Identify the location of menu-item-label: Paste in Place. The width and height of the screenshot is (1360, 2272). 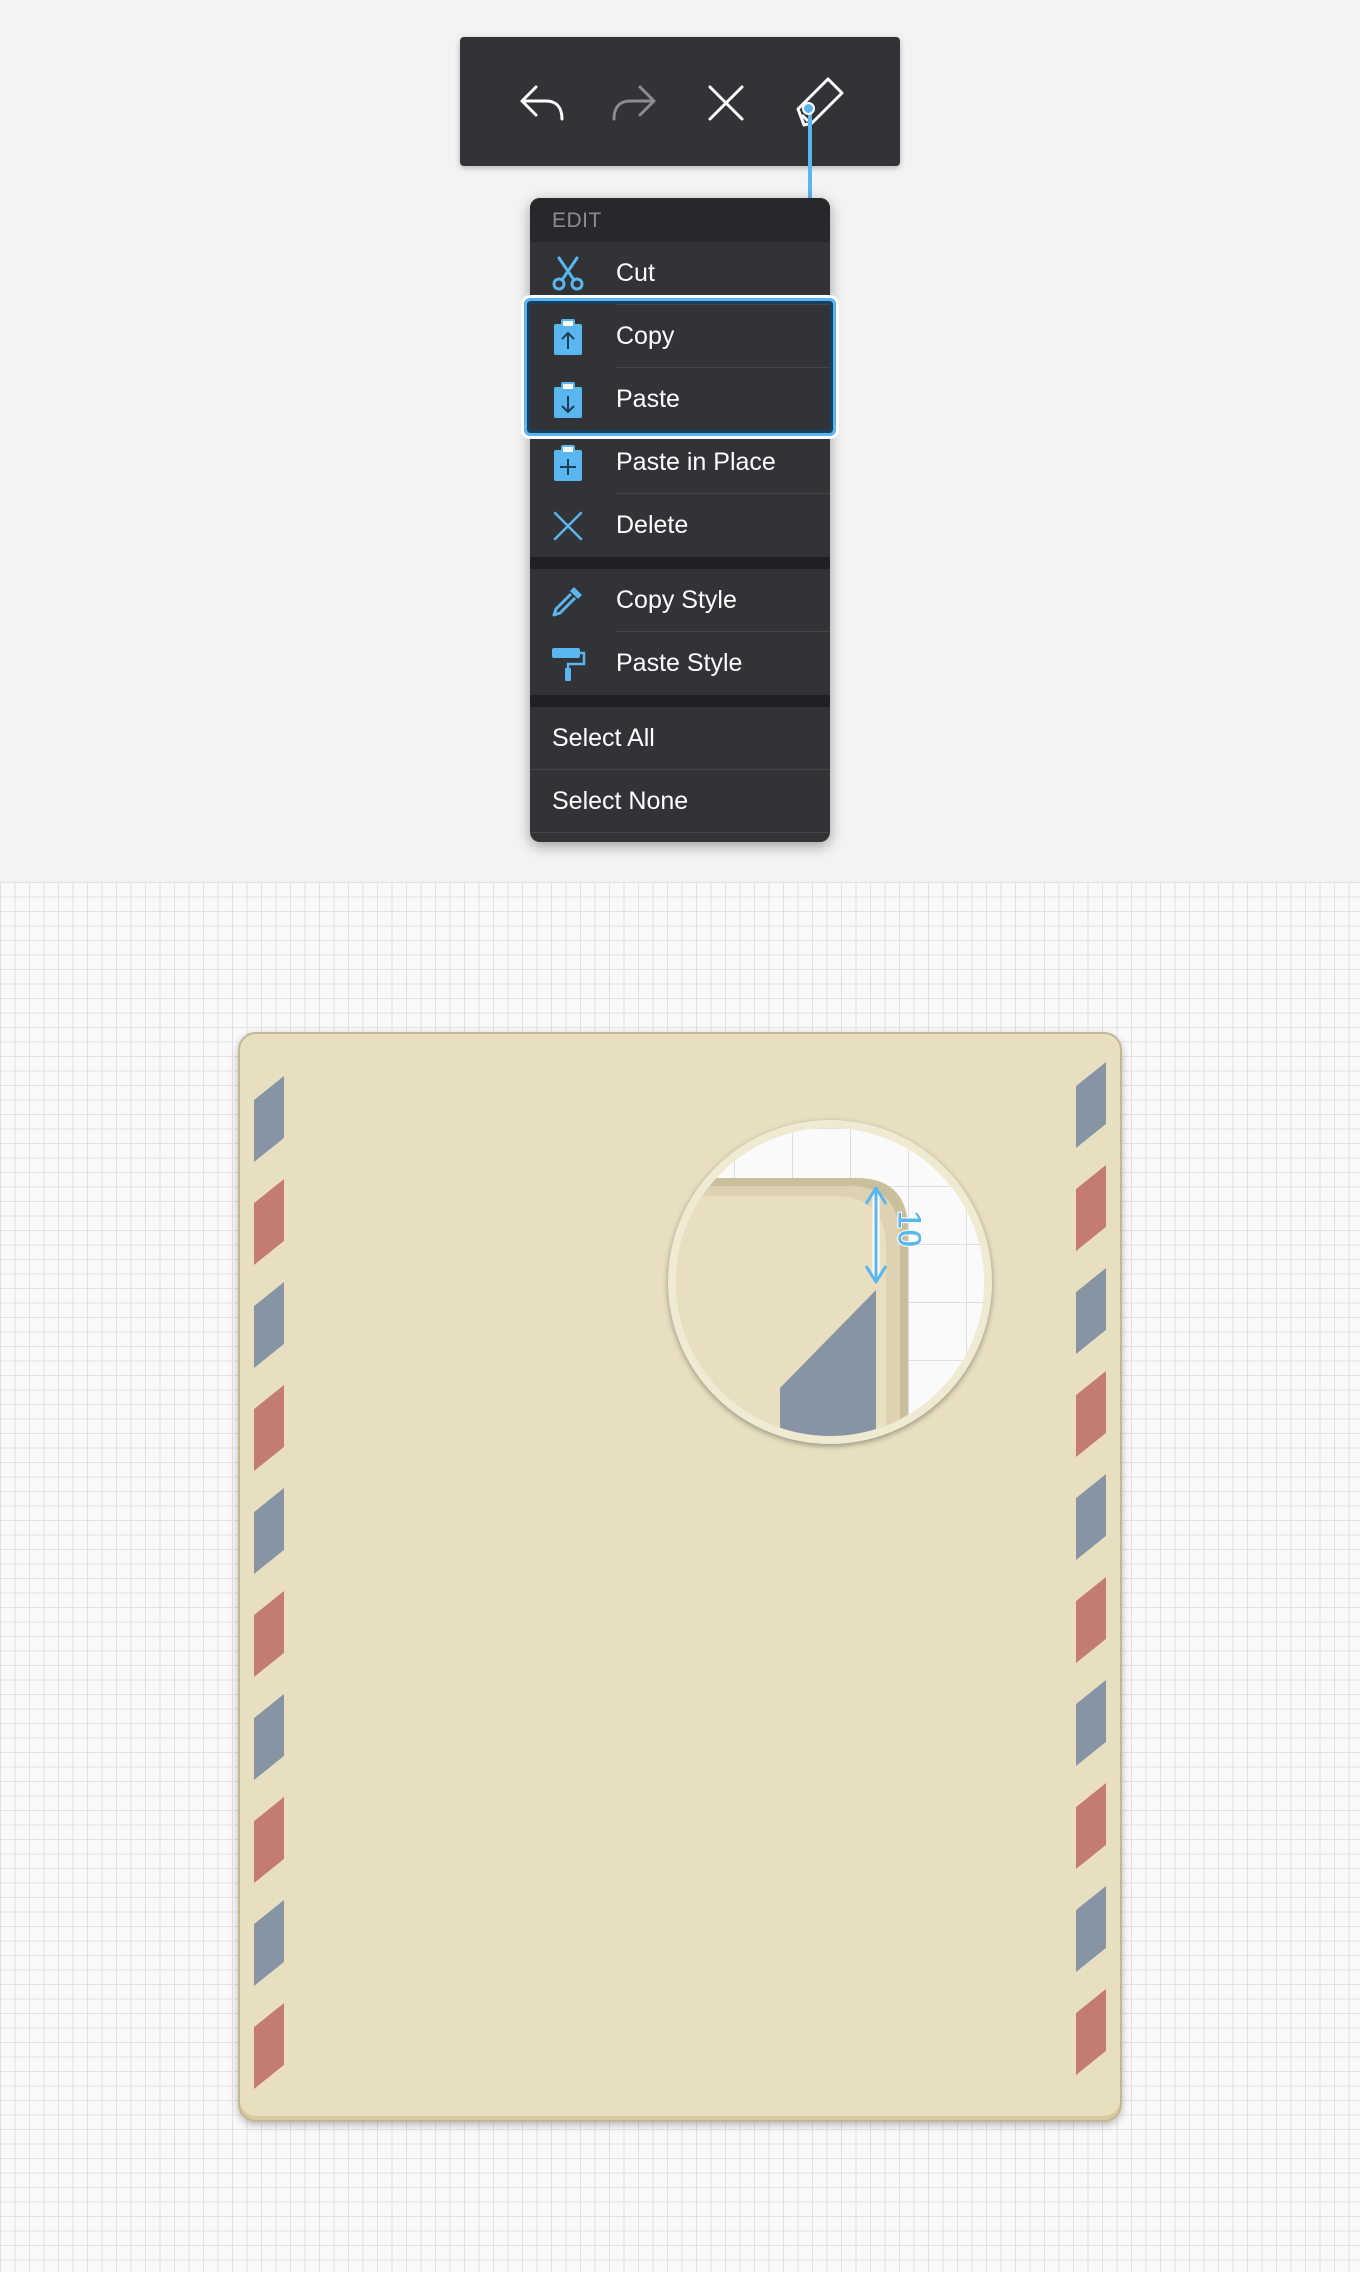
(696, 462).